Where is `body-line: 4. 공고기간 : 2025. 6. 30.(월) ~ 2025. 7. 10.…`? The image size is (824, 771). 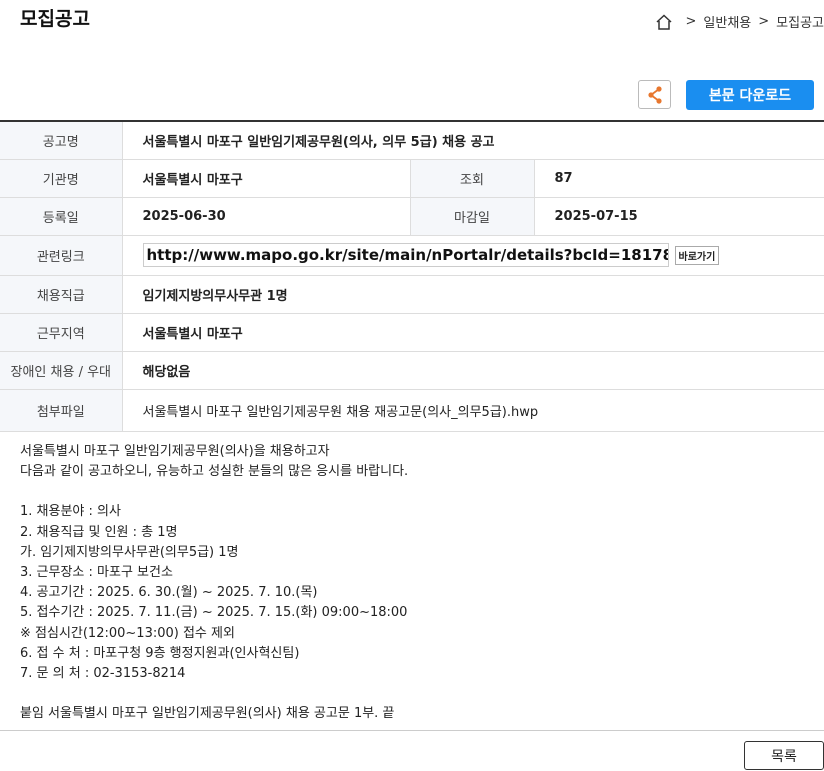
body-line: 4. 공고기간 : 2025. 6. 30.(월) ~ 2025. 7. 10.… is located at coordinates (169, 593).